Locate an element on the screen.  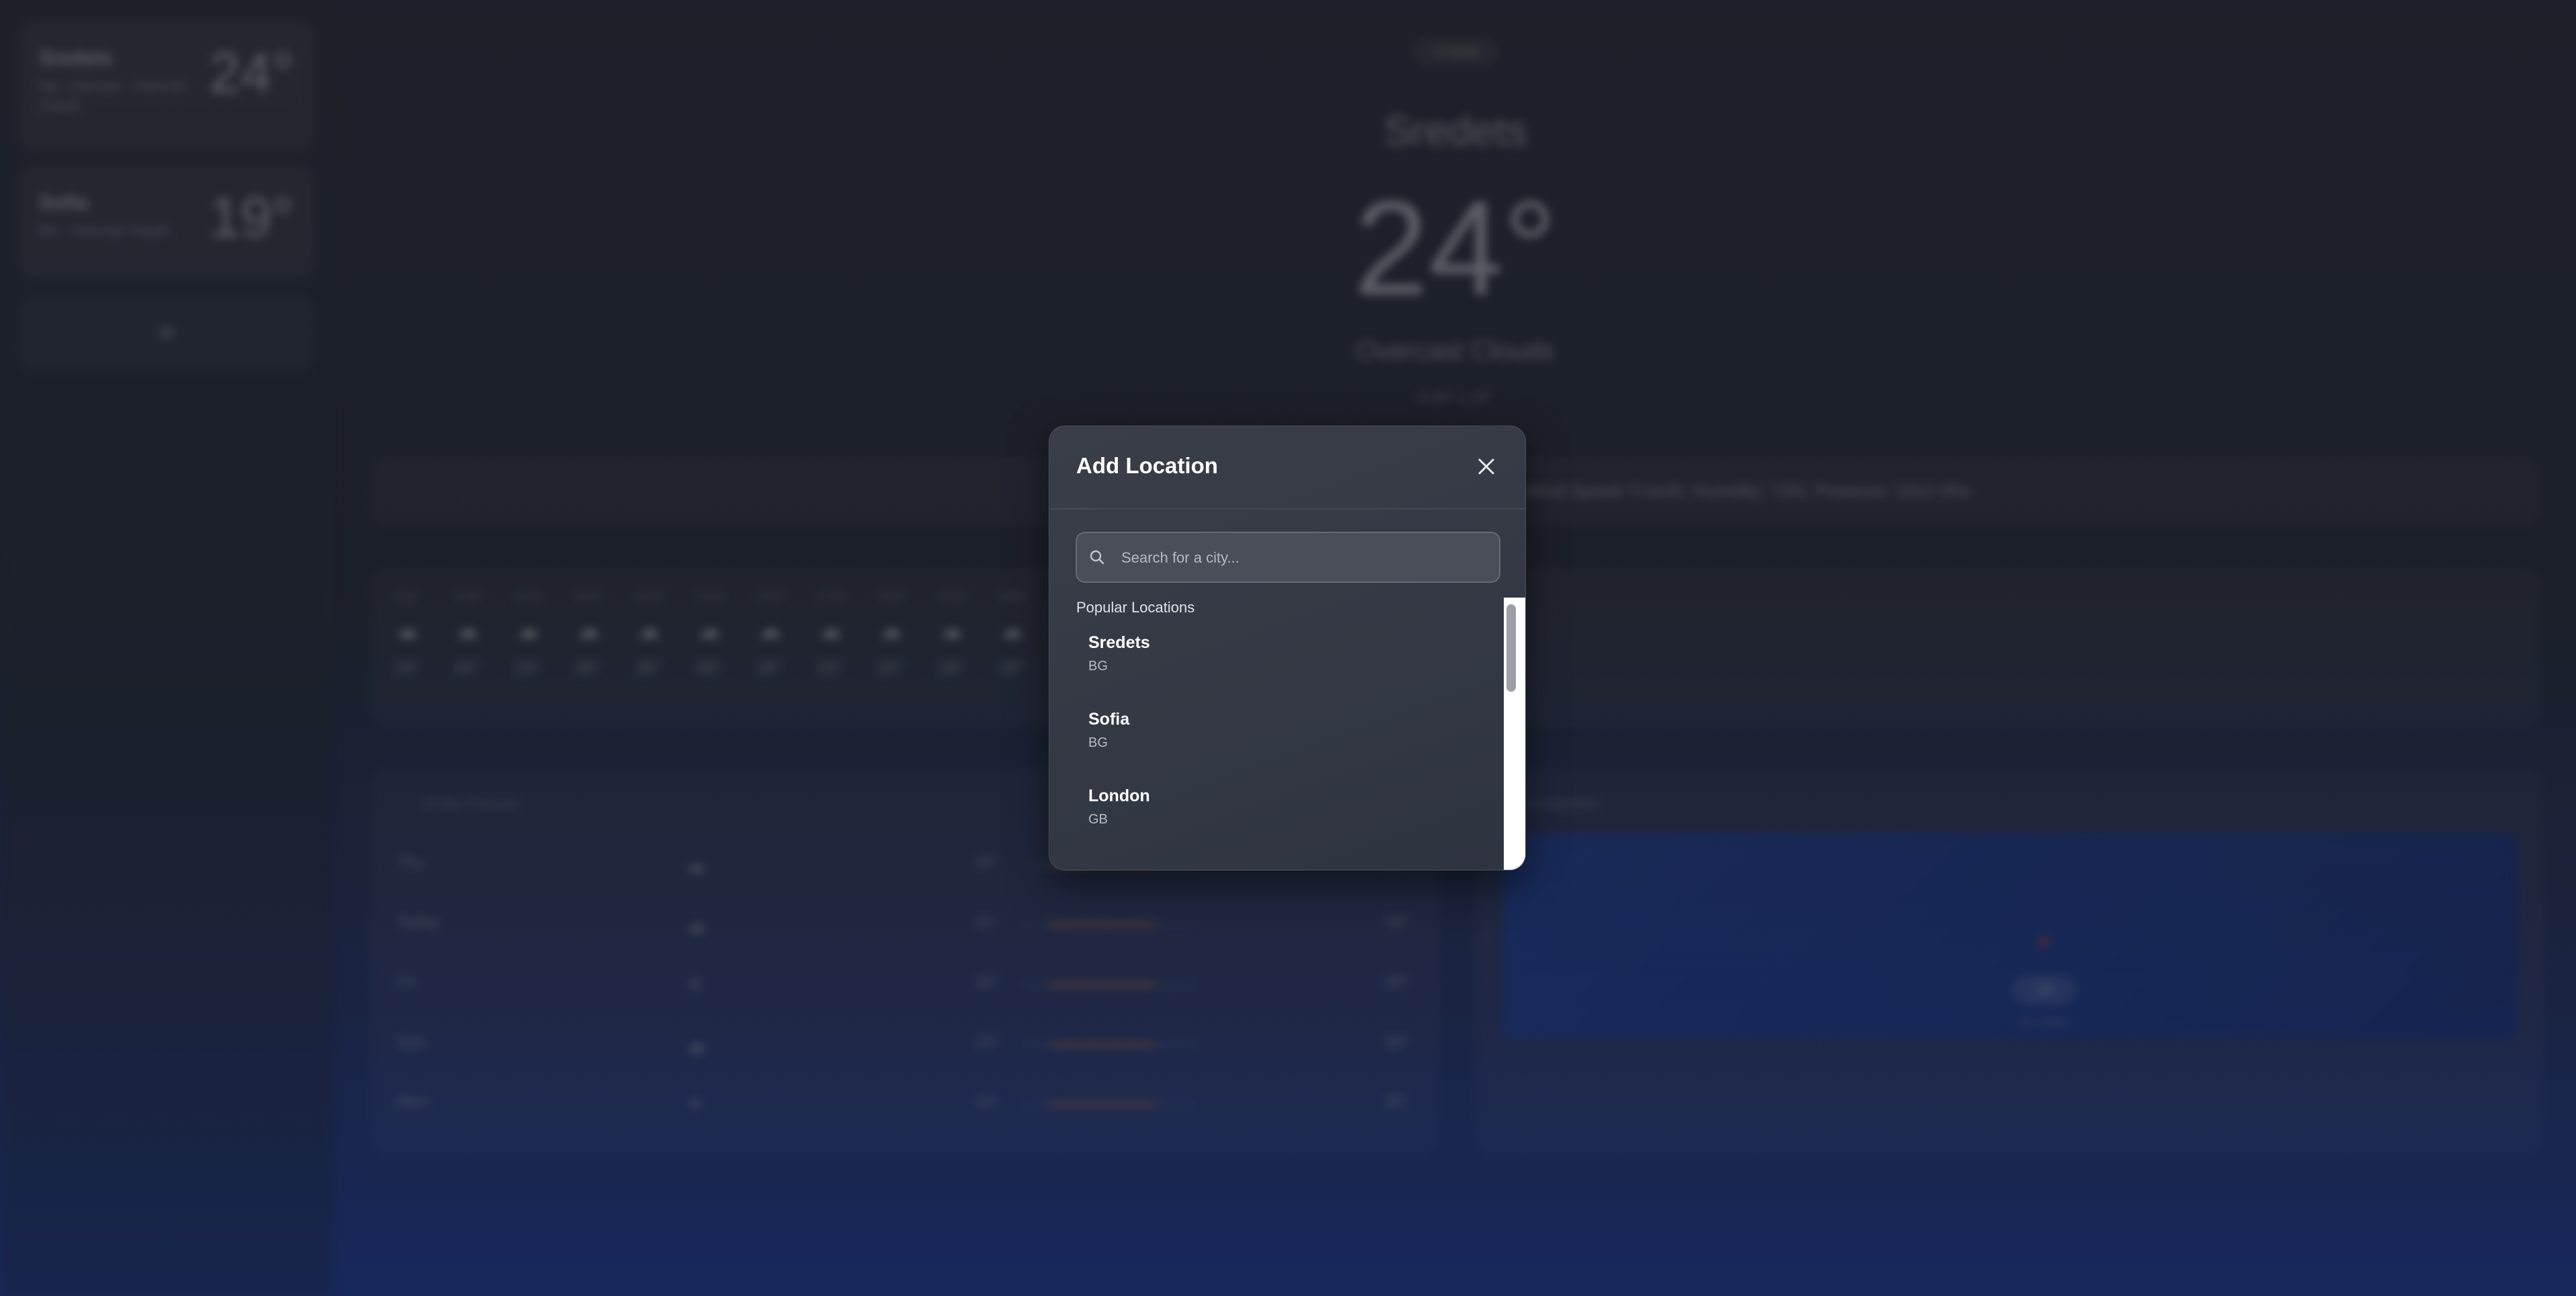
list-item-london: London GB is located at coordinates (1285, 811).